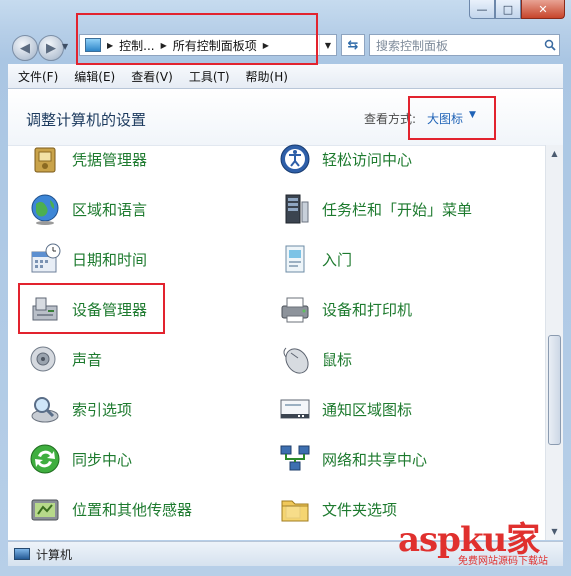  What do you see at coordinates (54, 554) in the screenshot?
I see `status-text: 计算机` at bounding box center [54, 554].